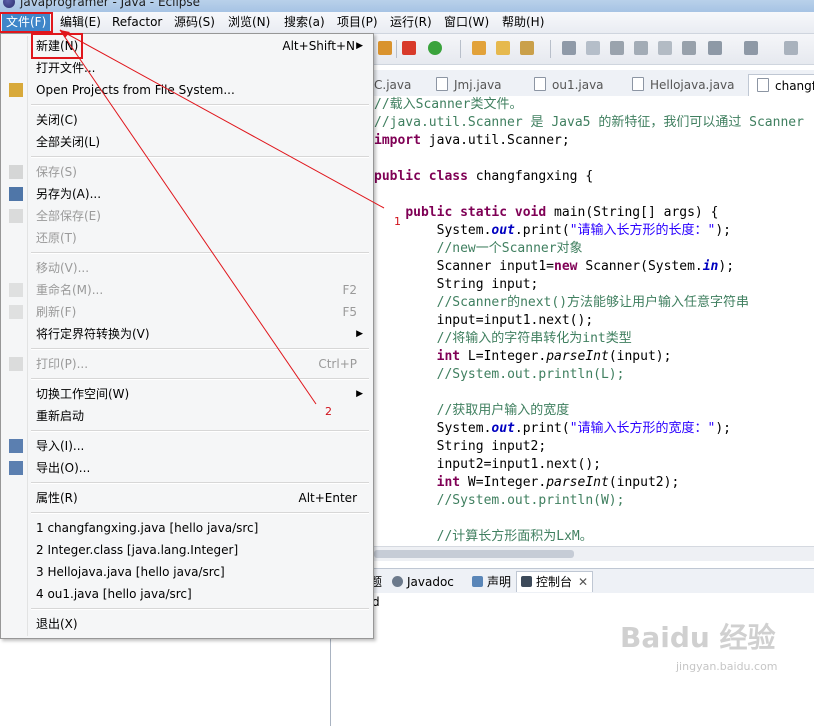  I want to click on menu-item-label: 切换工作空间(W), so click(83, 394).